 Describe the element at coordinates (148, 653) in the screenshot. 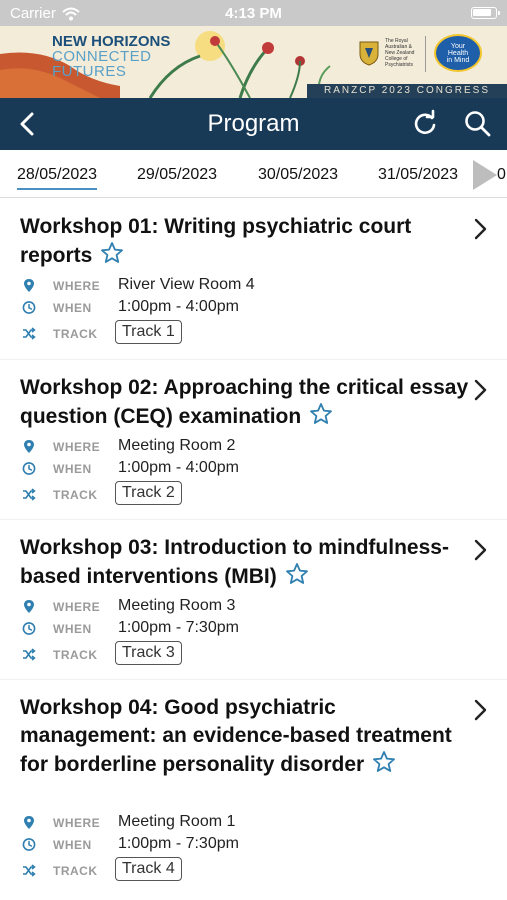

I see `track-badge: Track 3` at that location.